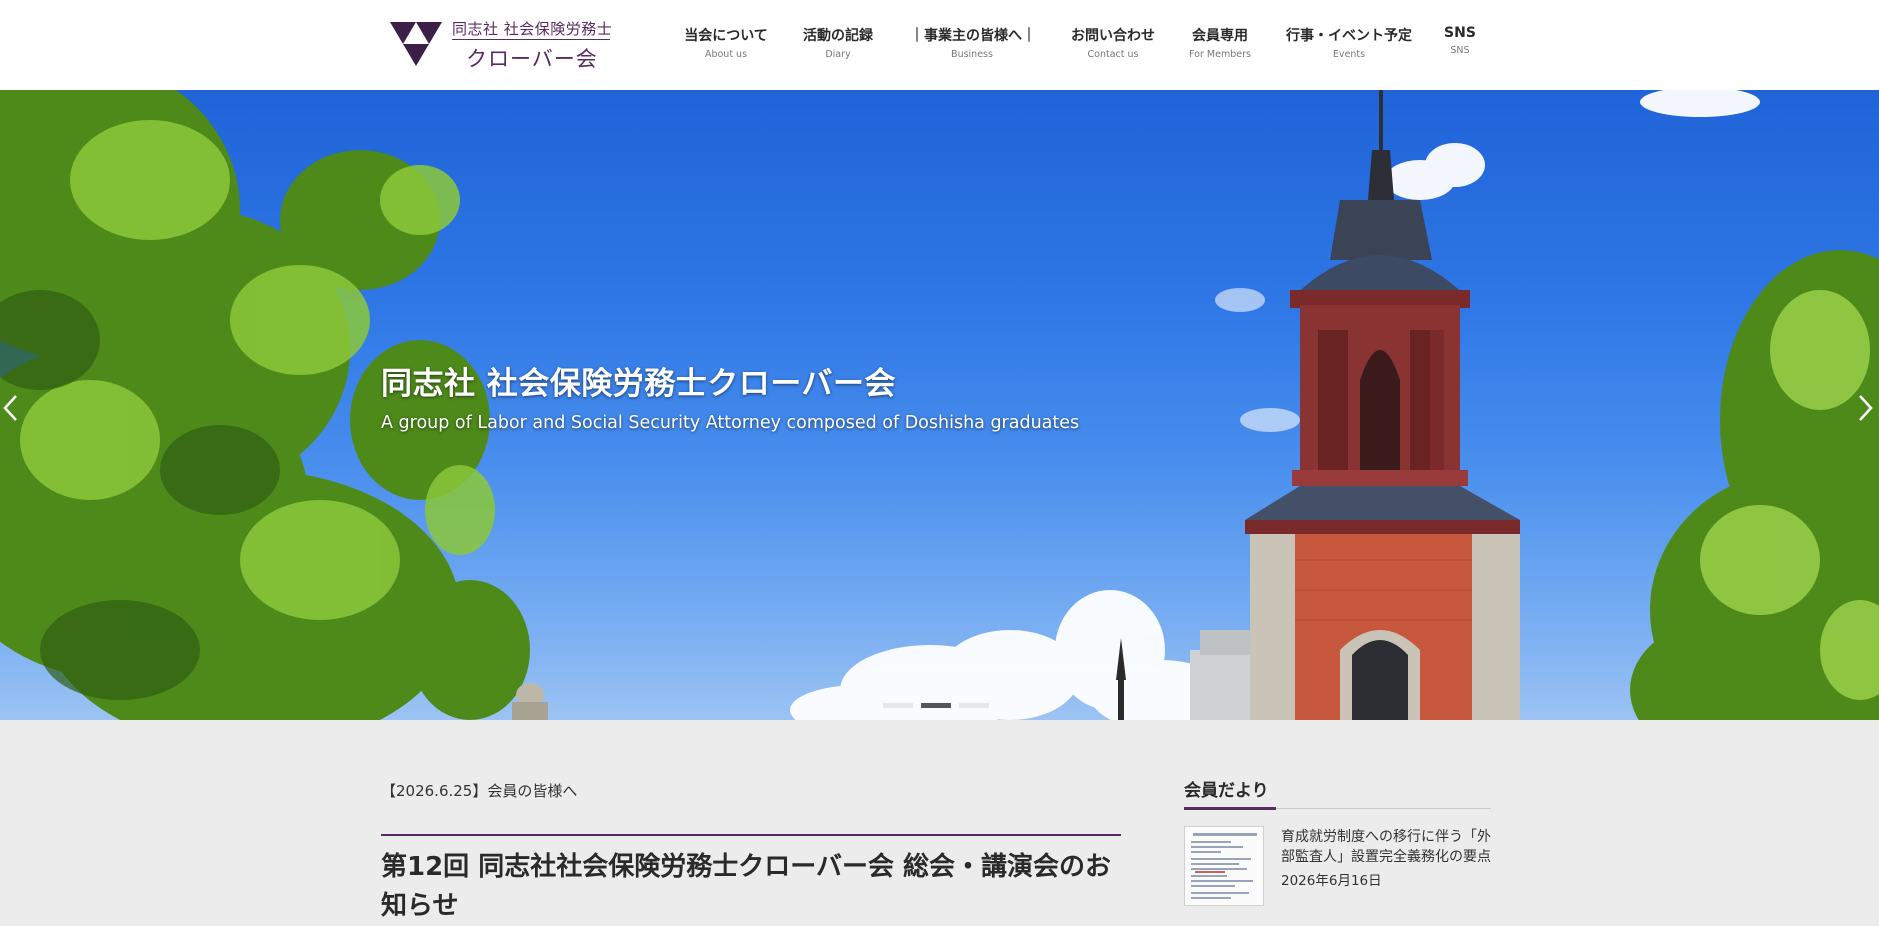 This screenshot has width=1879, height=926. What do you see at coordinates (638, 384) in the screenshot?
I see `hero-title: 同志社 社会保険労務士クローバー会` at bounding box center [638, 384].